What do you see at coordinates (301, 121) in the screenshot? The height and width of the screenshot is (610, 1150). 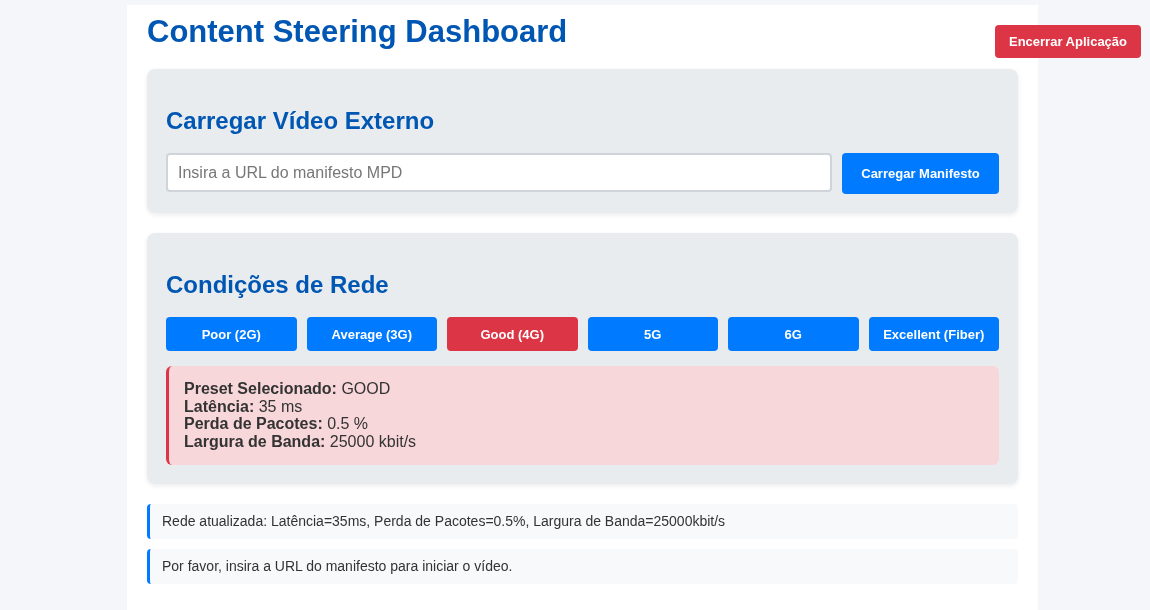 I see `panel-heading: Carregar Vídeo Externo` at bounding box center [301, 121].